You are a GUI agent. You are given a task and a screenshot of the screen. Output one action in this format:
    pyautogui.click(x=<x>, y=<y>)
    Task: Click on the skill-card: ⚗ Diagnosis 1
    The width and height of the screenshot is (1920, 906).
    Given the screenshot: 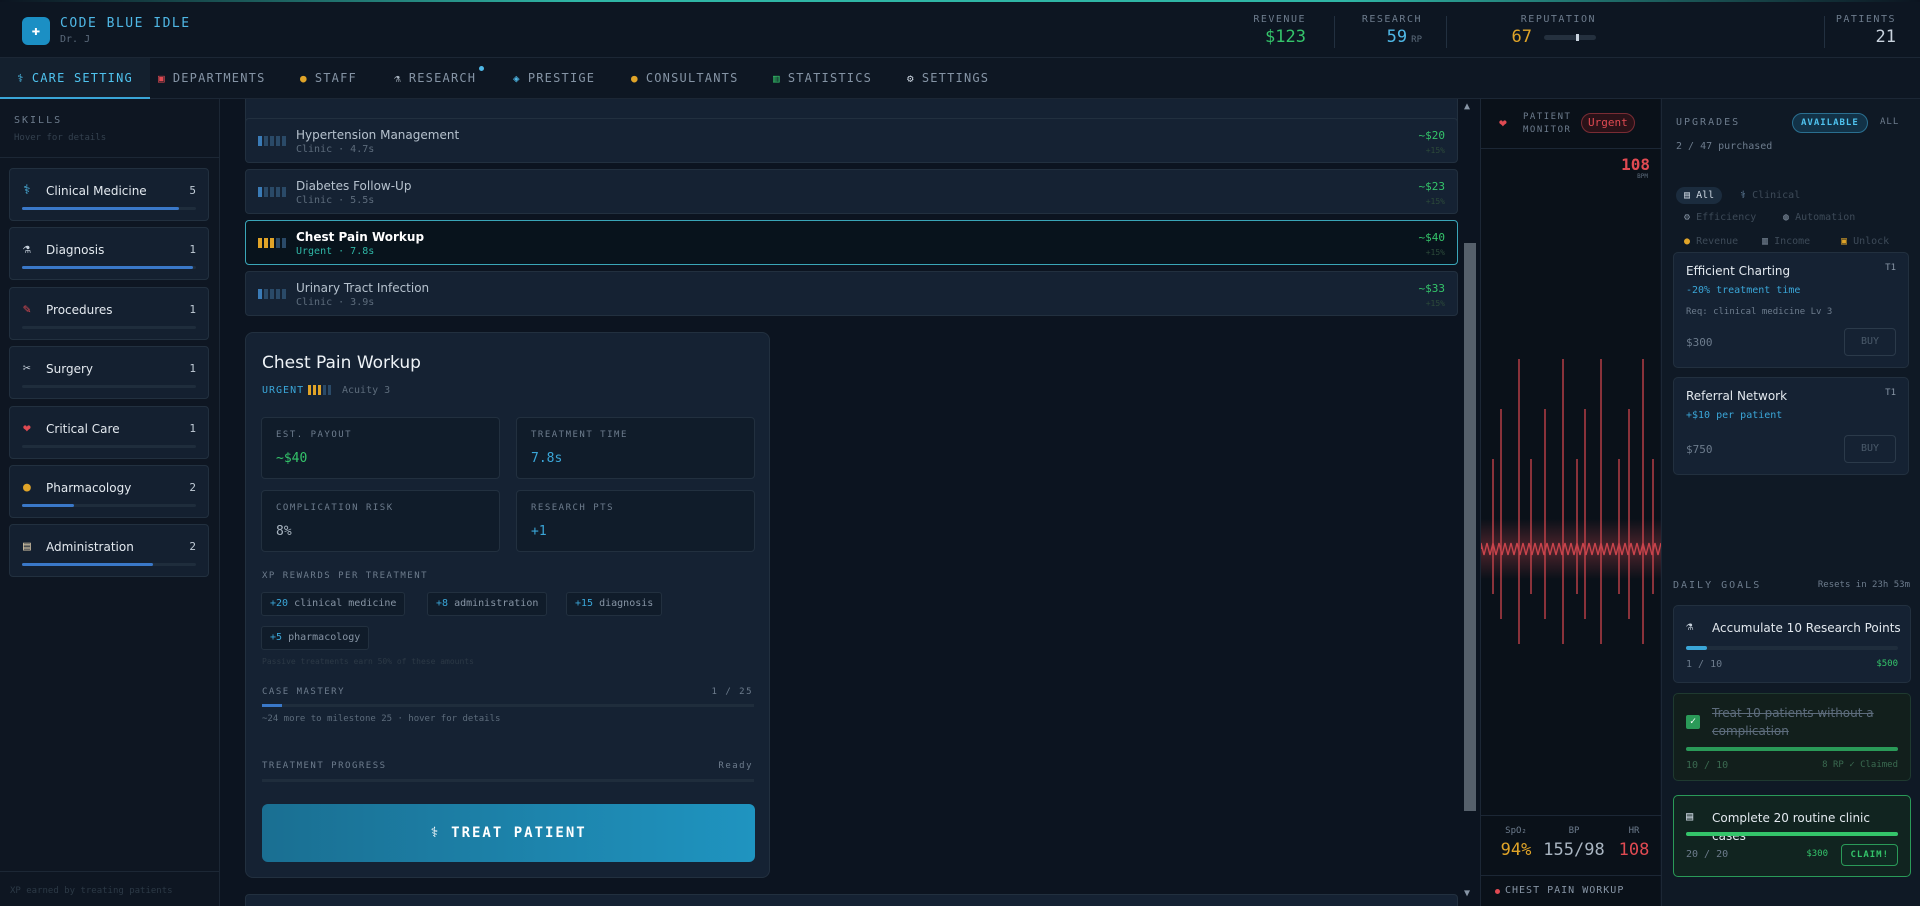 What is the action you would take?
    pyautogui.click(x=109, y=254)
    